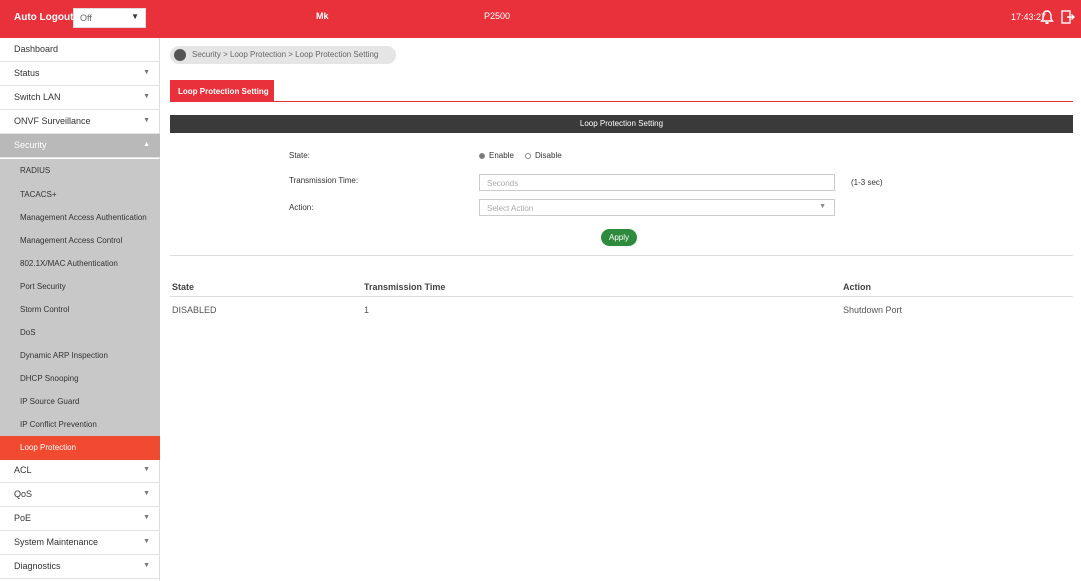 This screenshot has height=581, width=1081. Describe the element at coordinates (80, 98) in the screenshot. I see `sidebar-item-switch-lan: Switch LAN ▼` at that location.